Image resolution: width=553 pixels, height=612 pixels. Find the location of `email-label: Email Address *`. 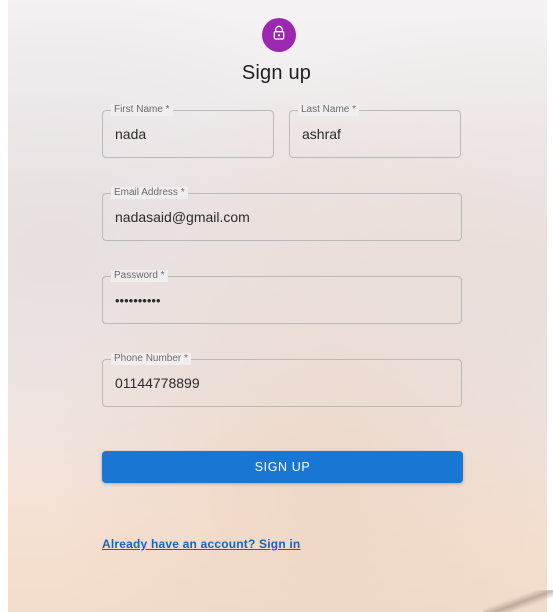

email-label: Email Address * is located at coordinates (149, 193).